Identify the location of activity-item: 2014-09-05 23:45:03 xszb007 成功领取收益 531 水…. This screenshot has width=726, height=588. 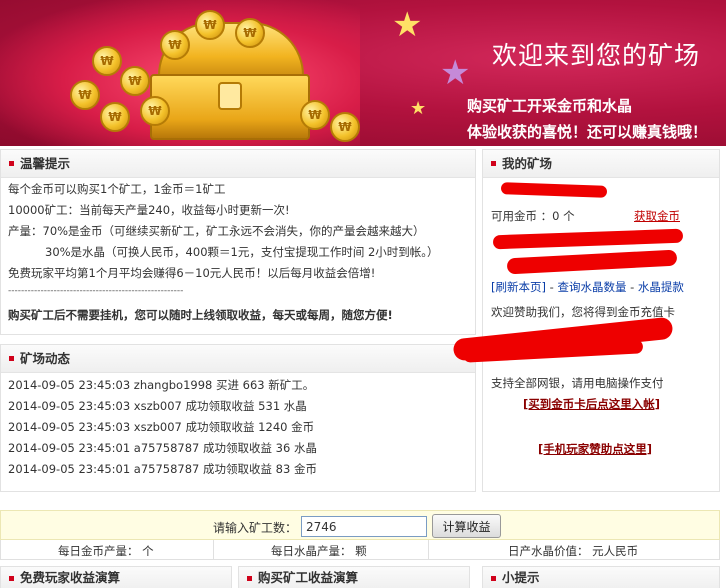
(157, 406).